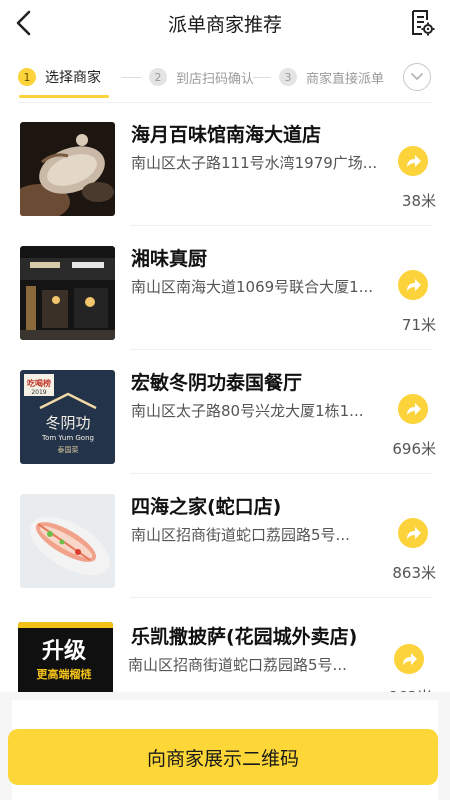 Image resolution: width=450 pixels, height=800 pixels. I want to click on report-button, so click(422, 23).